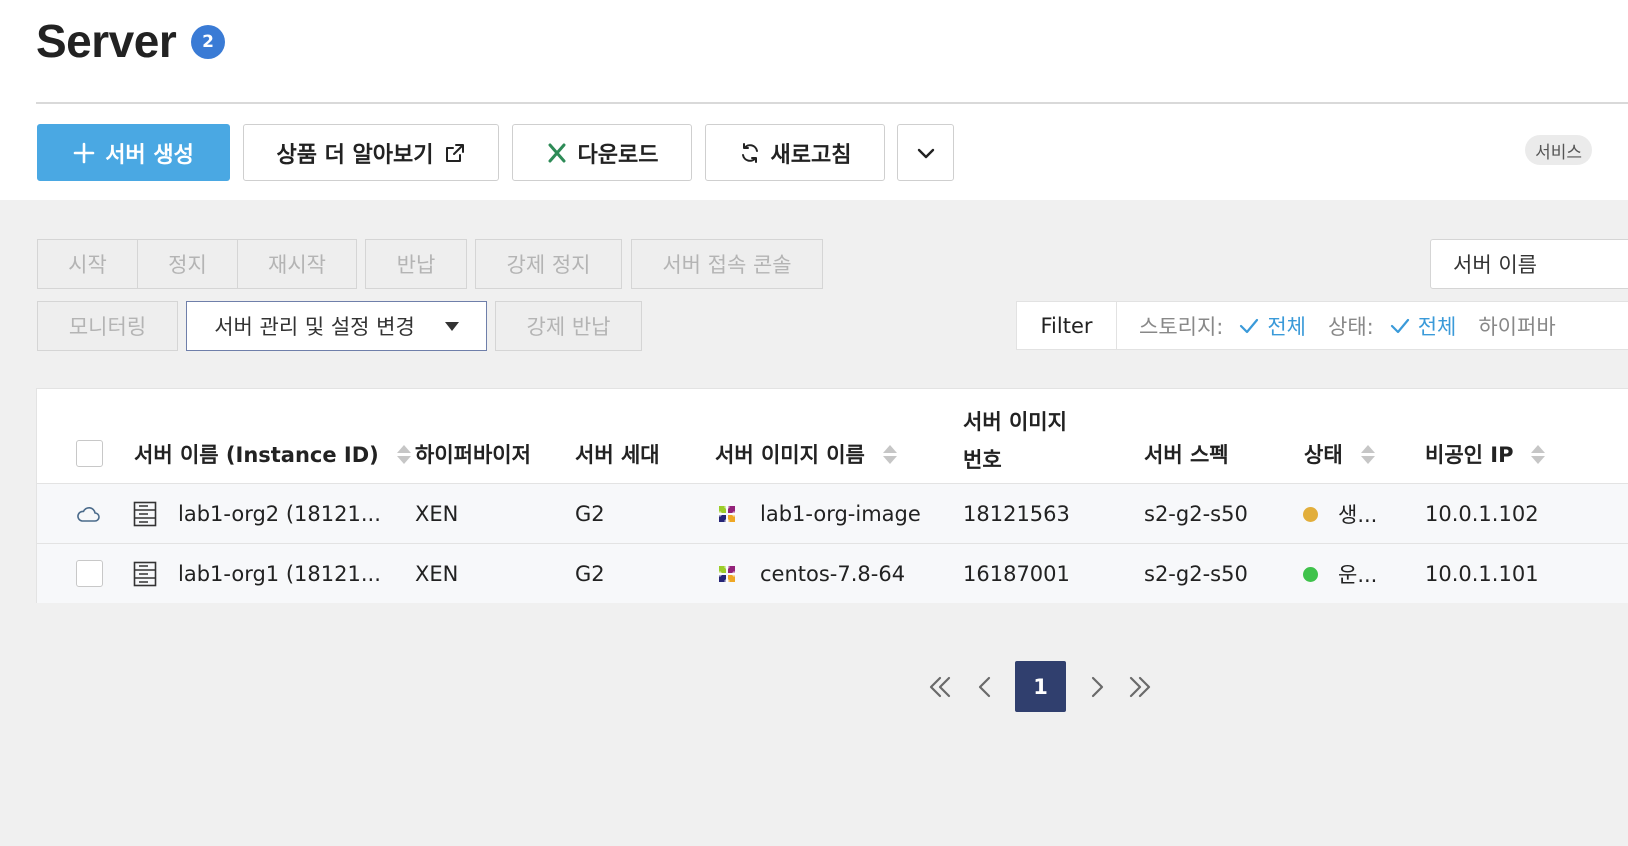 This screenshot has width=1628, height=846. Describe the element at coordinates (1323, 455) in the screenshot. I see `column-status-label: 상태` at that location.